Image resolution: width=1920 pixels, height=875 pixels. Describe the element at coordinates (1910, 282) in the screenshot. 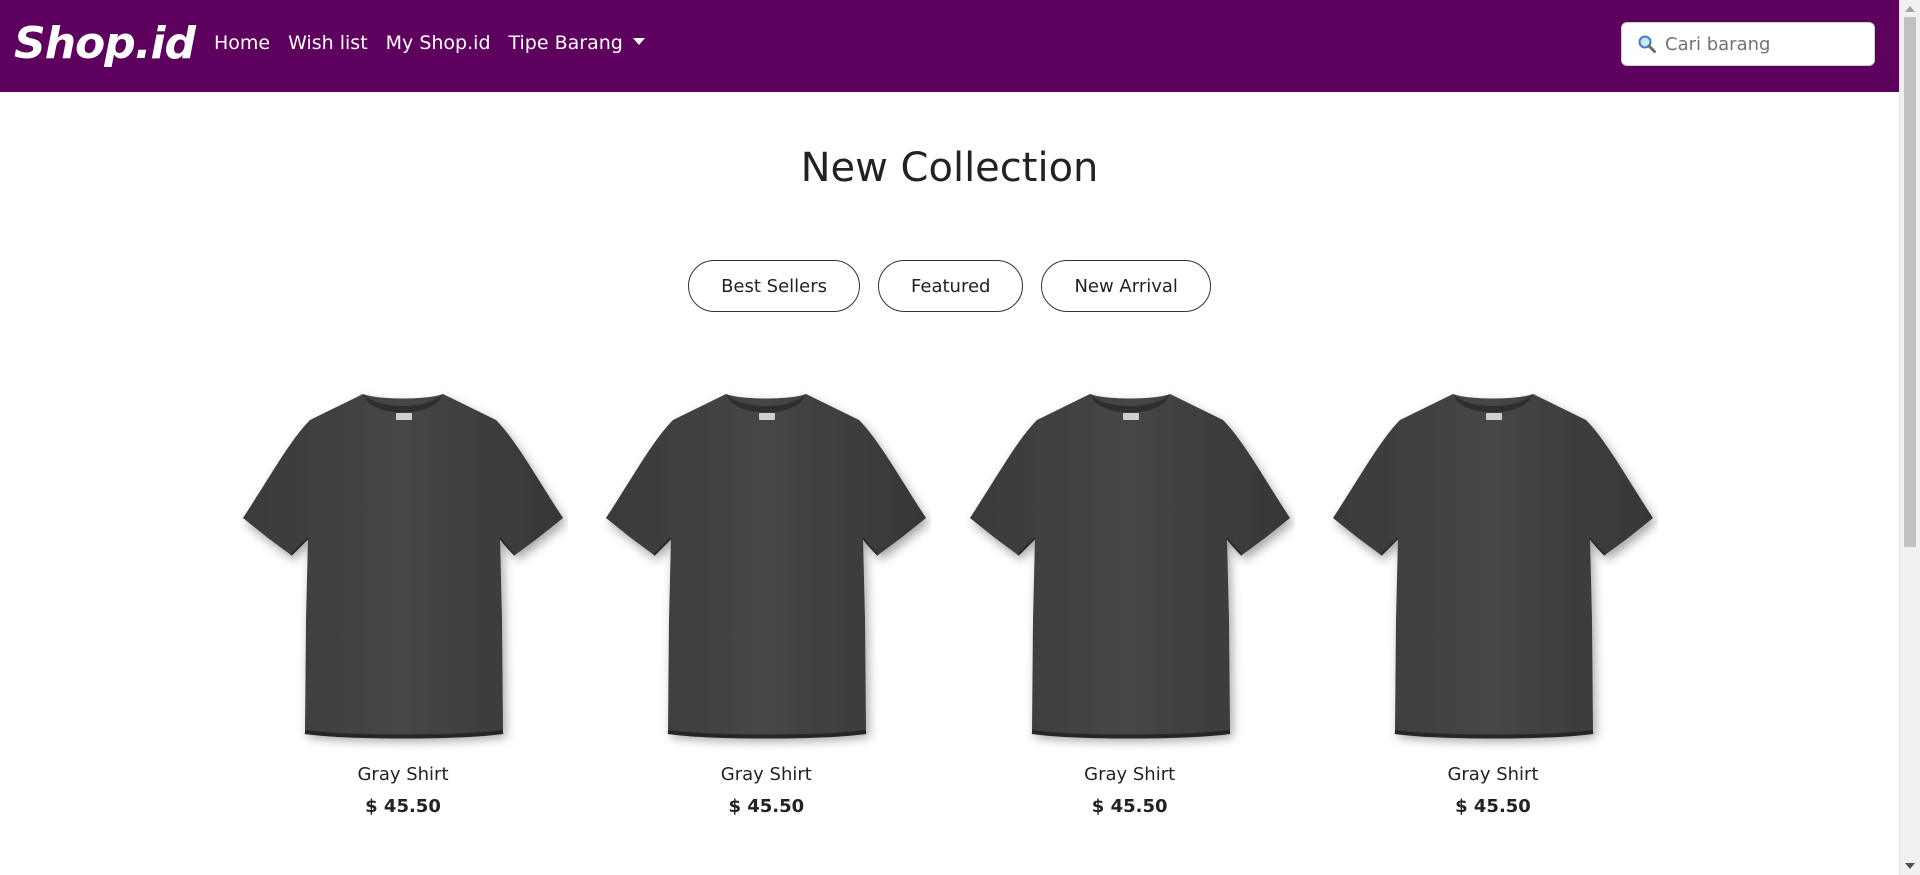

I see `scrollbar-thumb` at that location.